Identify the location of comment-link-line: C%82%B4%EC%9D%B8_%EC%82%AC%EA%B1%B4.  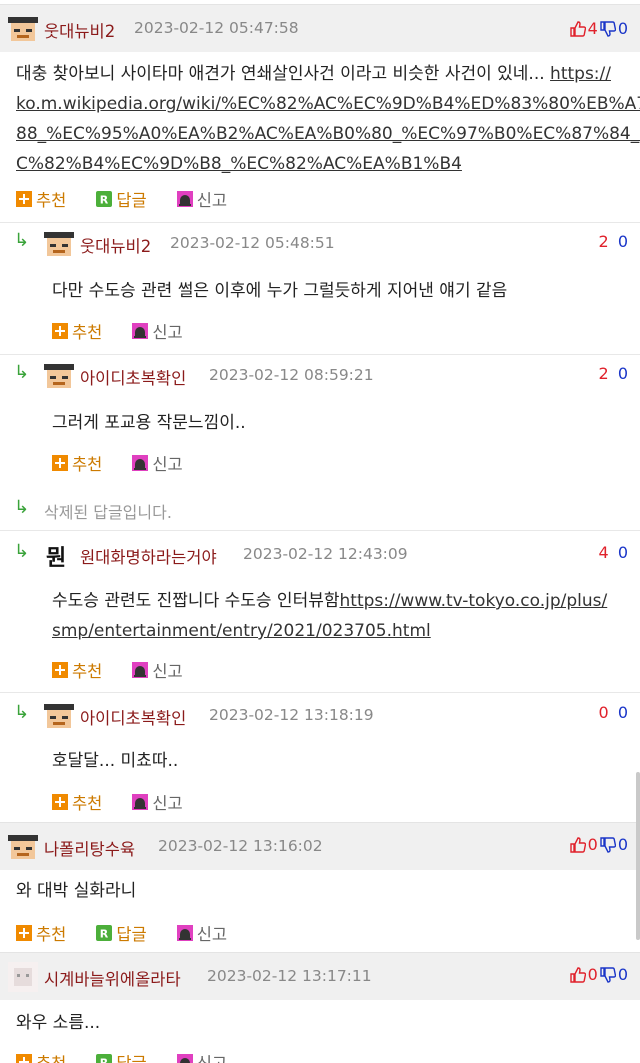
(239, 164).